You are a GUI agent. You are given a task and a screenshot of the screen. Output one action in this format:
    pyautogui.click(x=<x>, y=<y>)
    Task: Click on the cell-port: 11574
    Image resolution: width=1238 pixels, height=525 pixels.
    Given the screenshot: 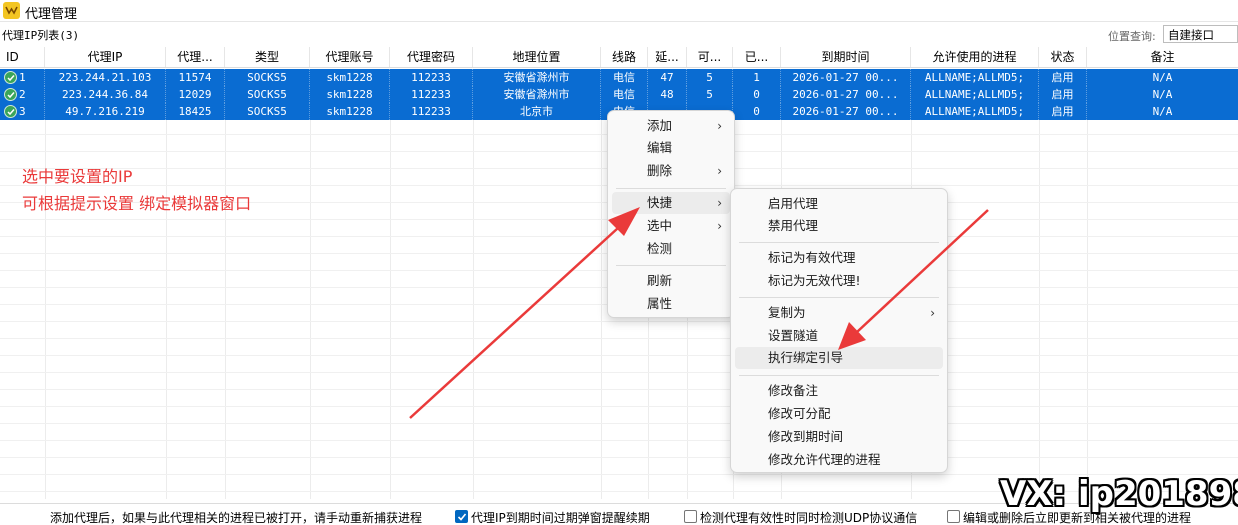 What is the action you would take?
    pyautogui.click(x=195, y=77)
    